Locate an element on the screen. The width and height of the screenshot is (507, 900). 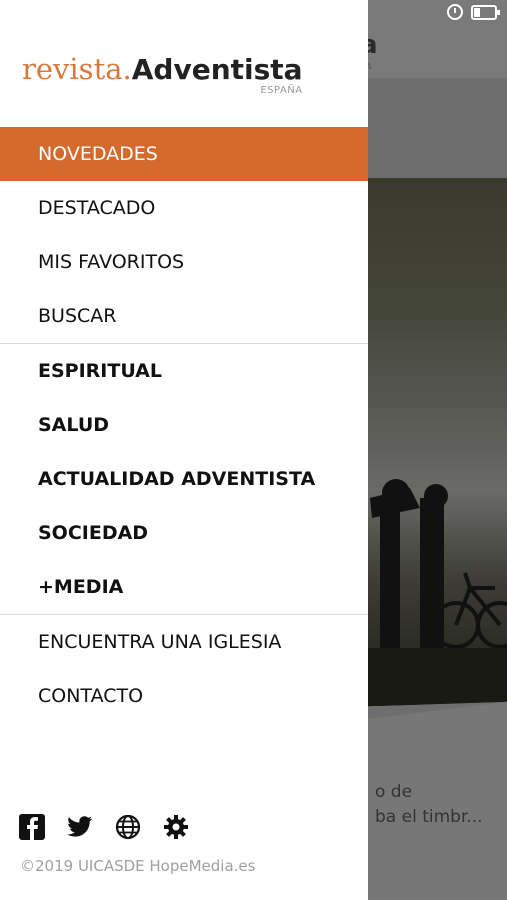
status-bar is located at coordinates (473, 12).